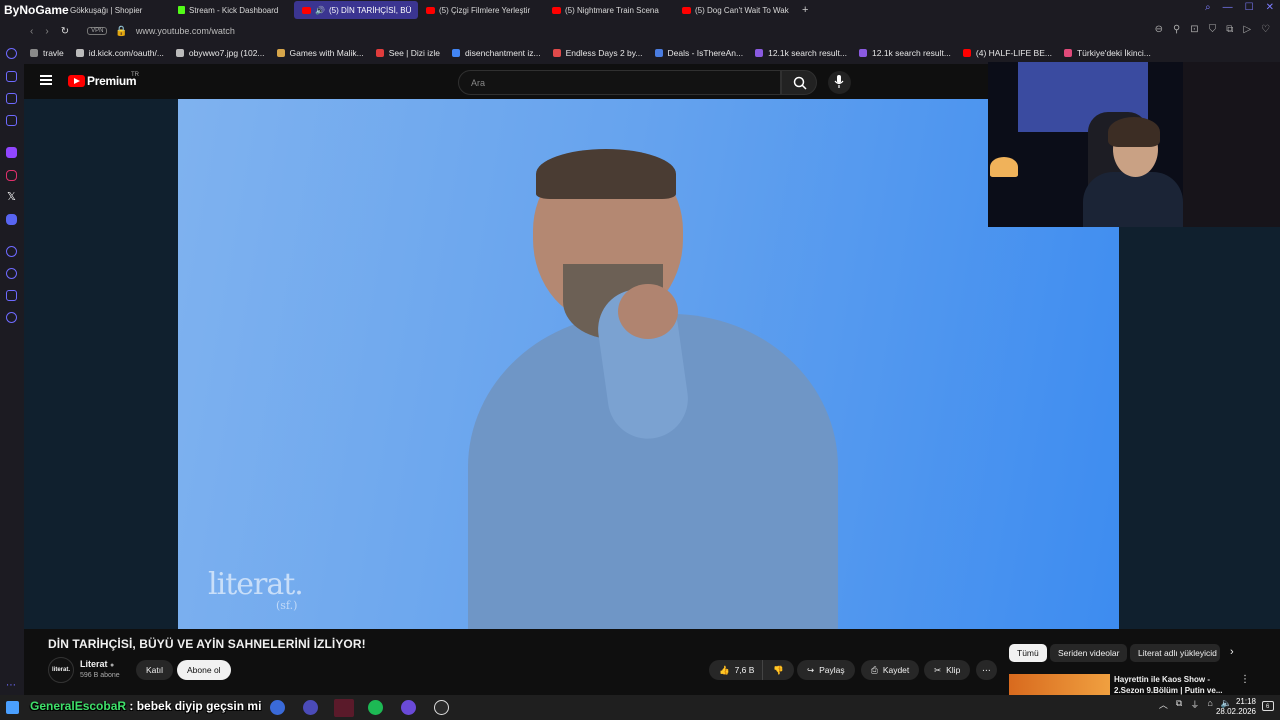 The height and width of the screenshot is (720, 1280). What do you see at coordinates (799, 82) in the screenshot?
I see `search-button` at bounding box center [799, 82].